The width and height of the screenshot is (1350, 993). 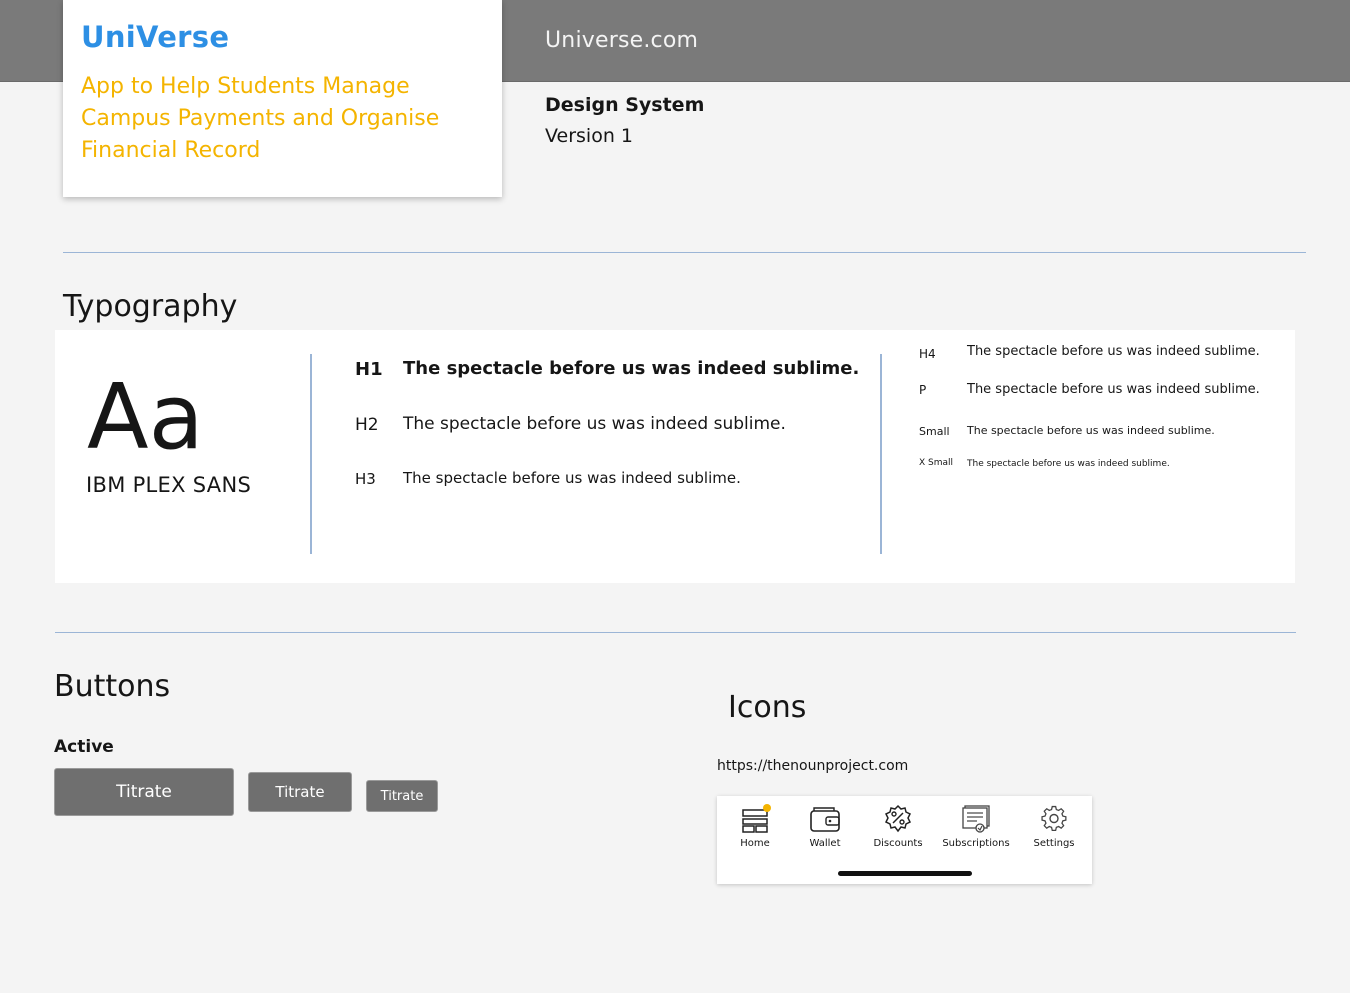 What do you see at coordinates (923, 390) in the screenshot?
I see `style-label-p: P` at bounding box center [923, 390].